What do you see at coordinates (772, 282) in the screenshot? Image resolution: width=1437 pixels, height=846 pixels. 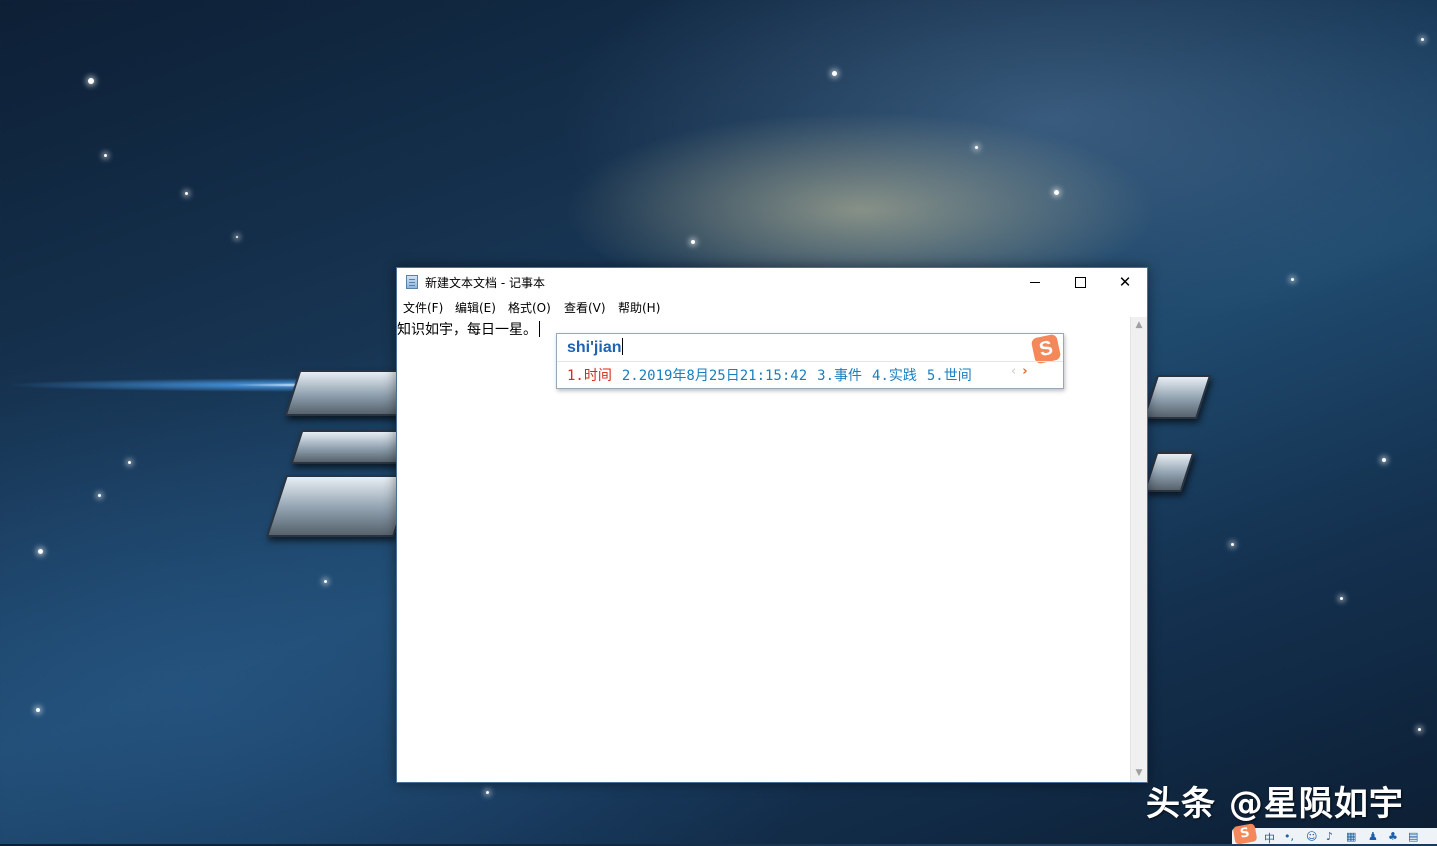 I see `title-bar: 新建文本文档 - 记事本 ✕` at bounding box center [772, 282].